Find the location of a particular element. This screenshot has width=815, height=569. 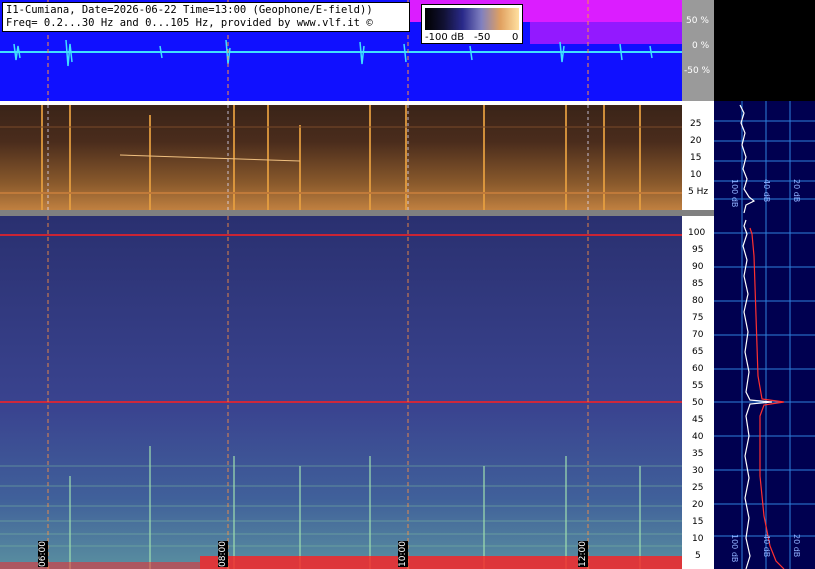

highfreq-tick: 95 is located at coordinates (698, 250).